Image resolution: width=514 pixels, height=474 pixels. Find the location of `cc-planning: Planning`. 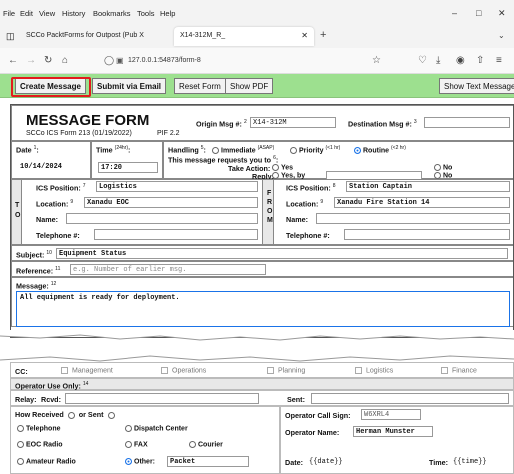

cc-planning: Planning is located at coordinates (286, 370).